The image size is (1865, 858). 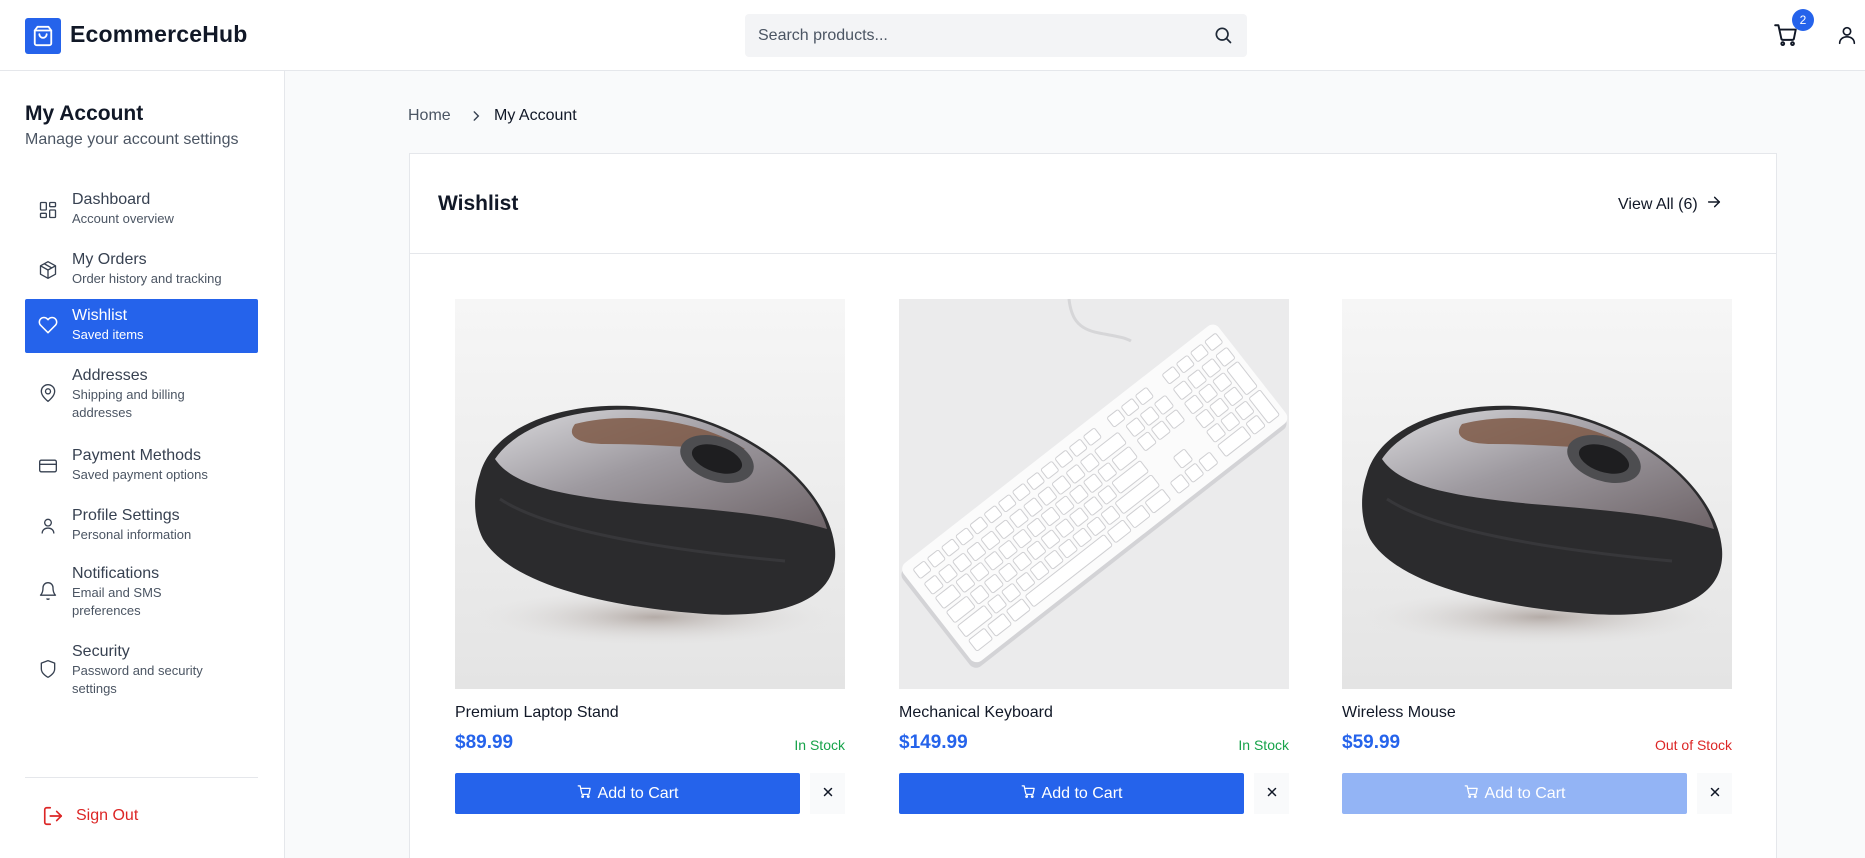 What do you see at coordinates (1094, 494) in the screenshot?
I see `product-image-keyboard` at bounding box center [1094, 494].